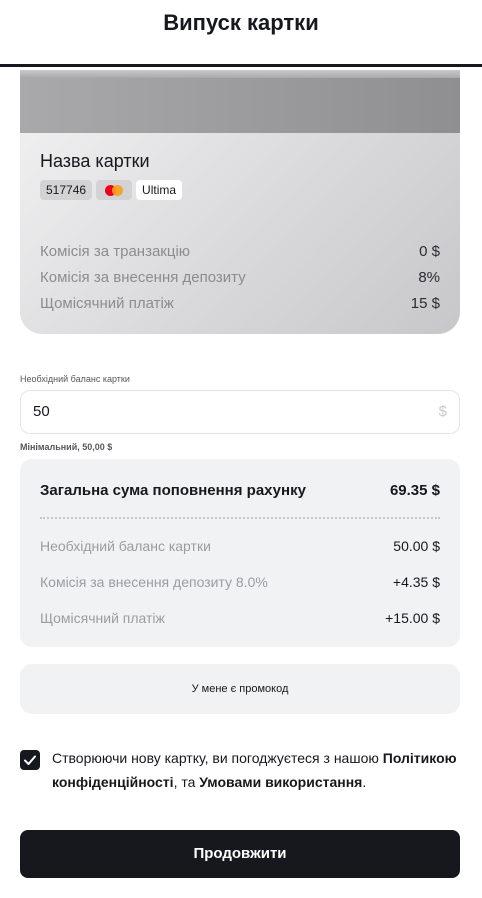  Describe the element at coordinates (240, 303) in the screenshot. I see `fee-row-monthly: Щомісячний платіж 15 $` at that location.